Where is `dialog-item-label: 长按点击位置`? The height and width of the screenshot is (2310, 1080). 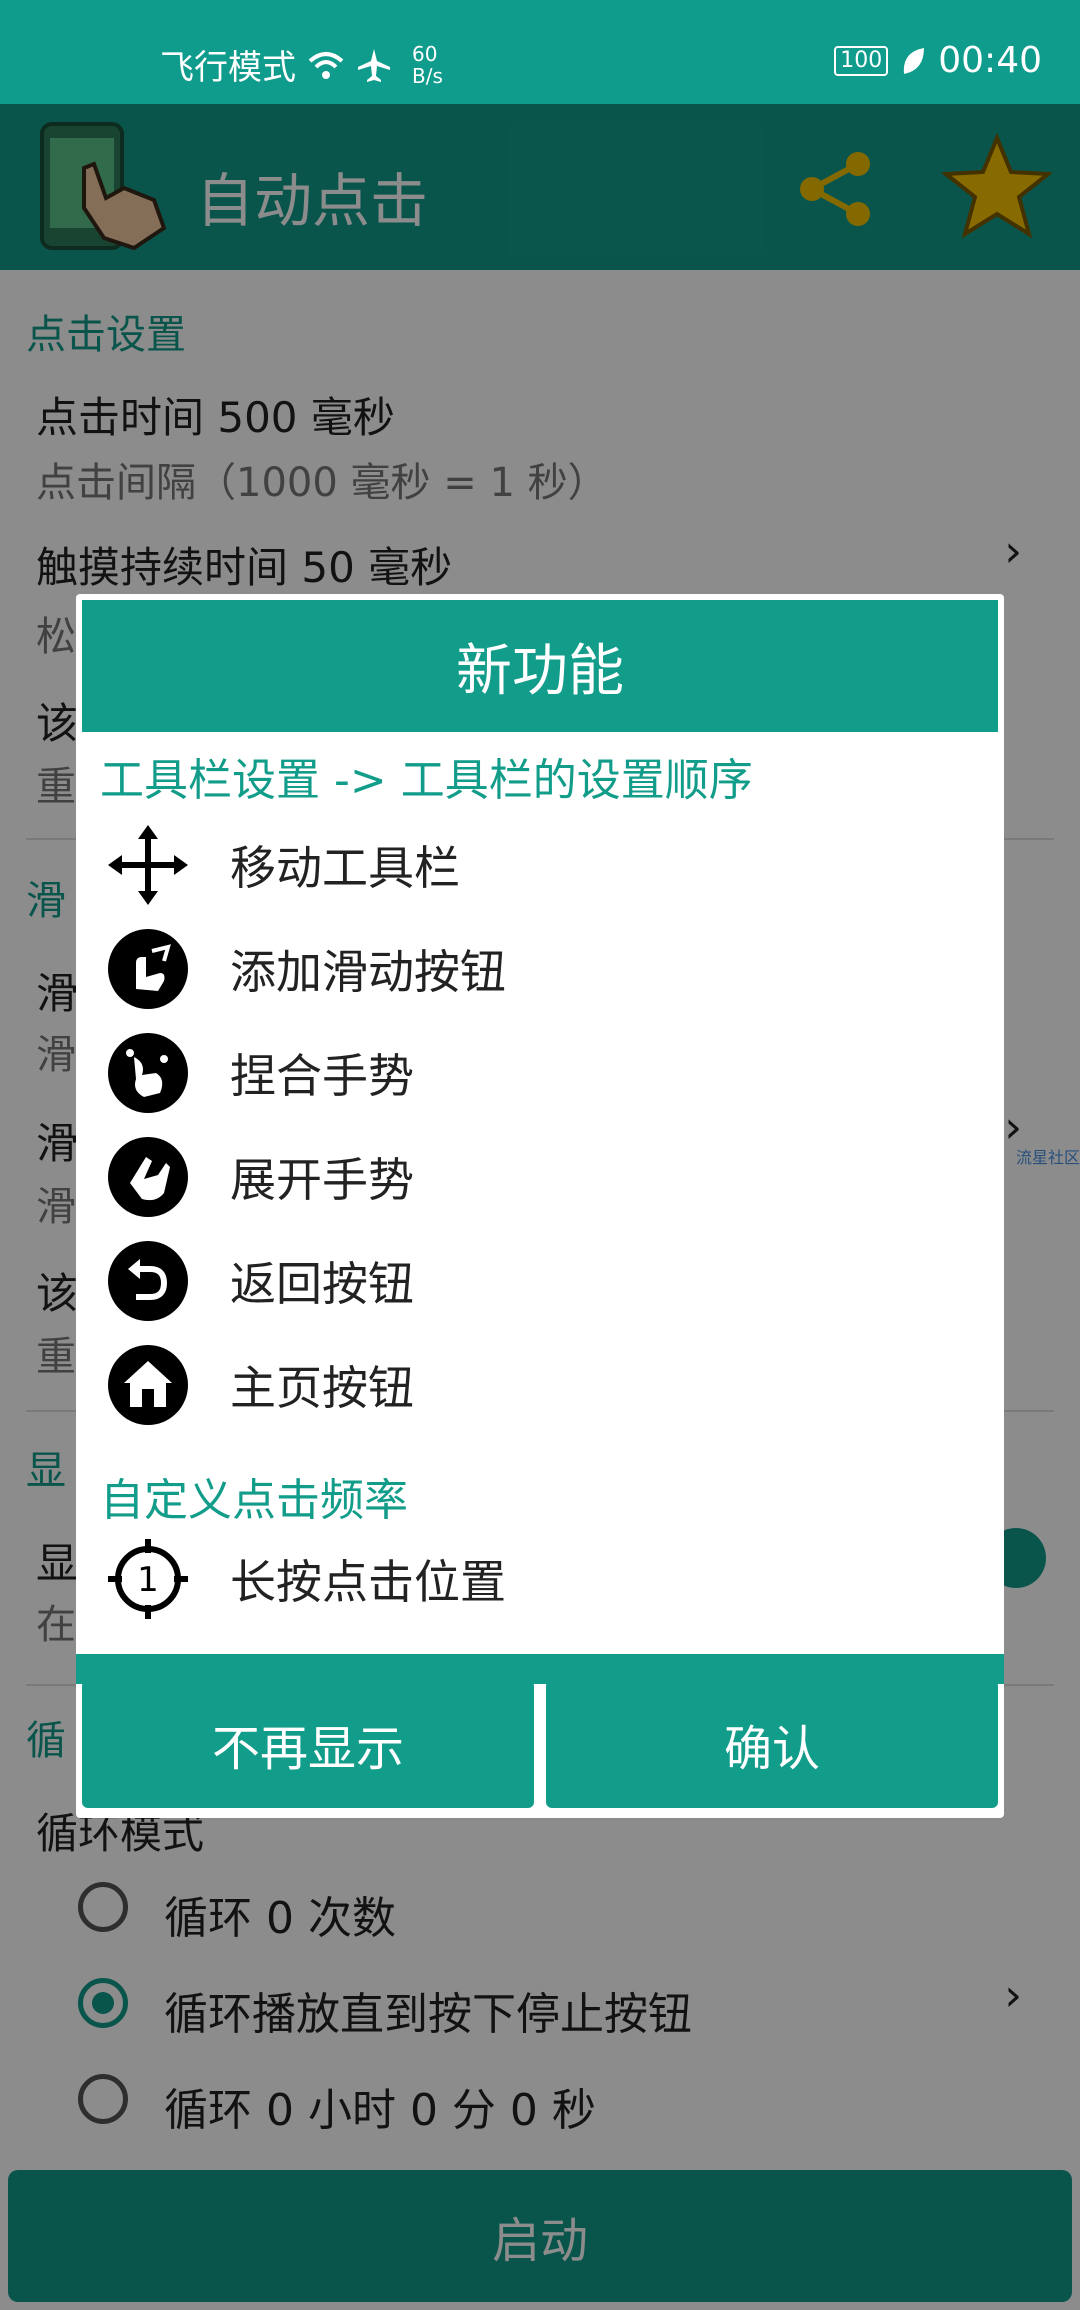 dialog-item-label: 长按点击位置 is located at coordinates (368, 1582).